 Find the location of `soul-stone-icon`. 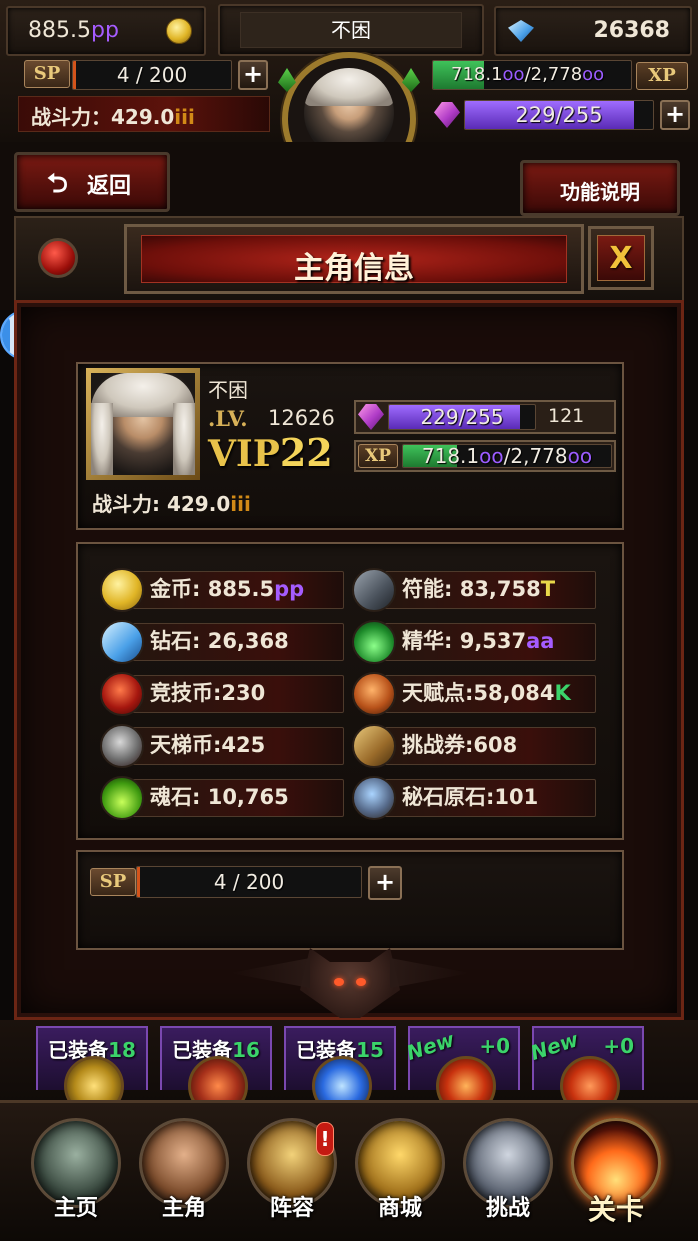

soul-stone-icon is located at coordinates (122, 798).